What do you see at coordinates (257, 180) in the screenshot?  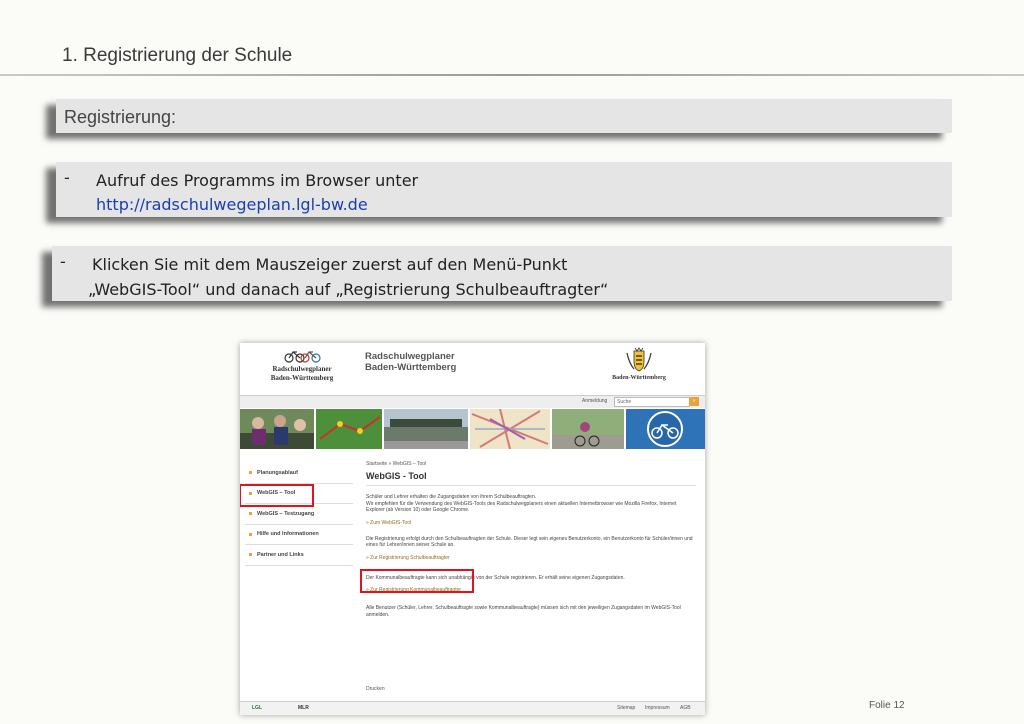 I see `bullet1-text: Aufruf des Programms im Browser unter` at bounding box center [257, 180].